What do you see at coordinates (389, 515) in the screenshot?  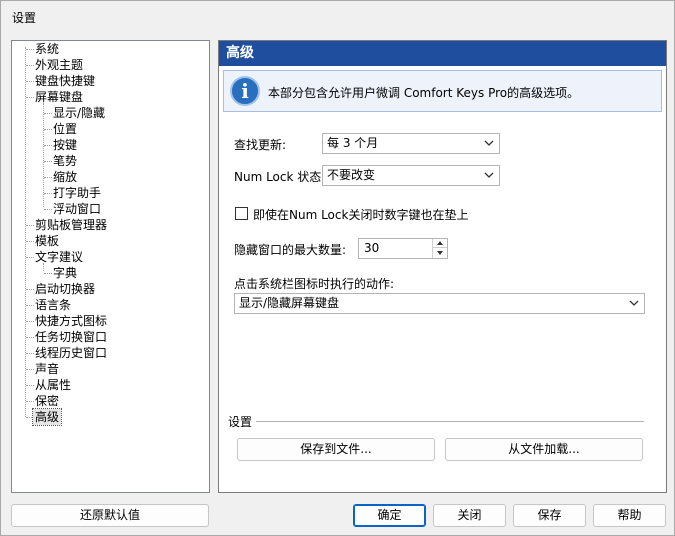 I see `ok-button: 确定` at bounding box center [389, 515].